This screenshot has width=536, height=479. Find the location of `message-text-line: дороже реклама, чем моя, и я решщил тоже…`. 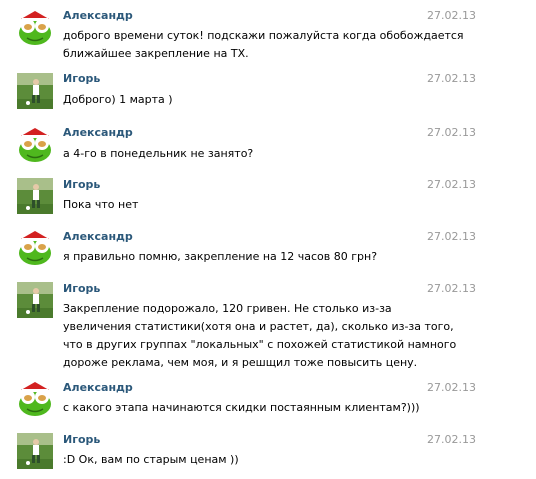

message-text-line: дороже реклама, чем моя, и я решщил тоже… is located at coordinates (240, 362).